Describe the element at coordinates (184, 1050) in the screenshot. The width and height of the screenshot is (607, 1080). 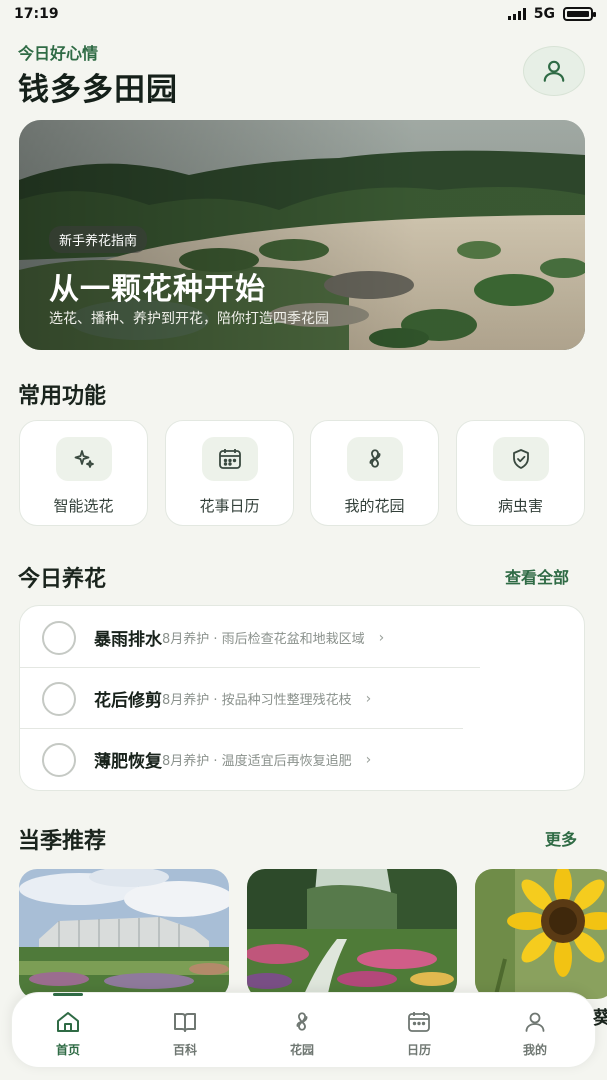
I see `tab-label: 百科` at that location.